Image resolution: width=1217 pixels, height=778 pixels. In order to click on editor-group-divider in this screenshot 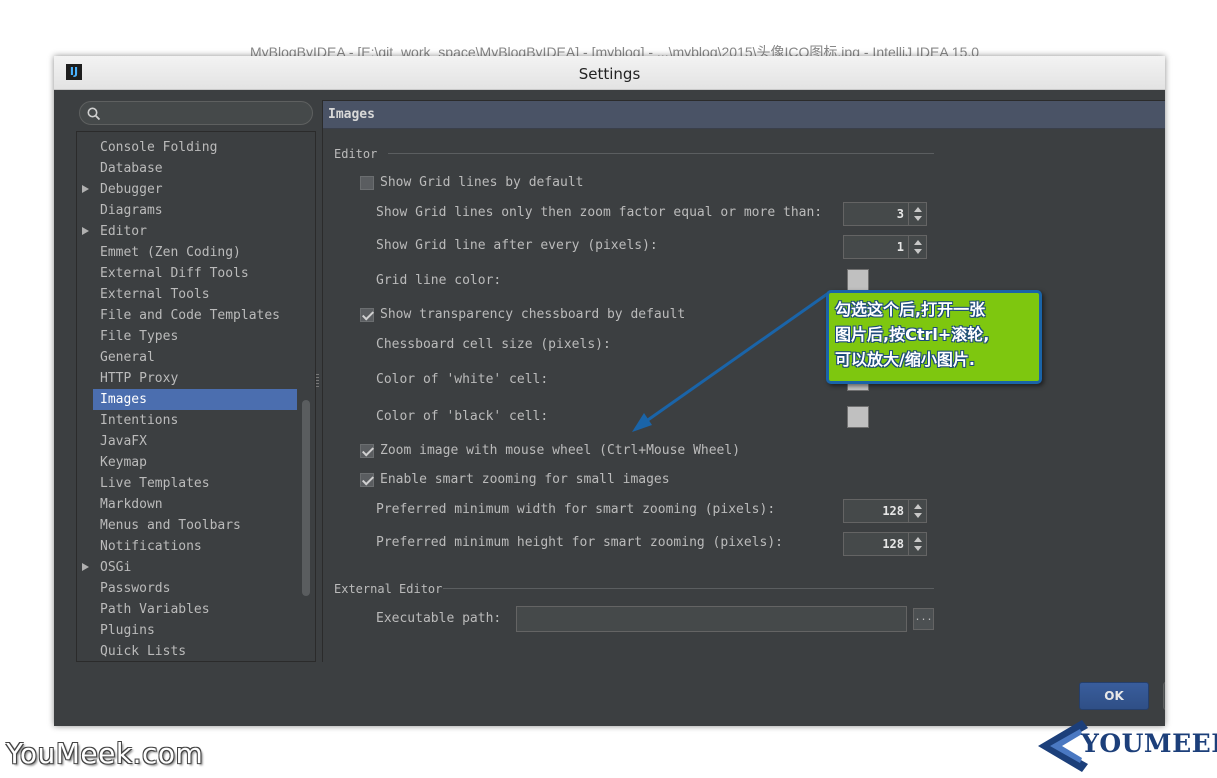, I will do `click(661, 153)`.